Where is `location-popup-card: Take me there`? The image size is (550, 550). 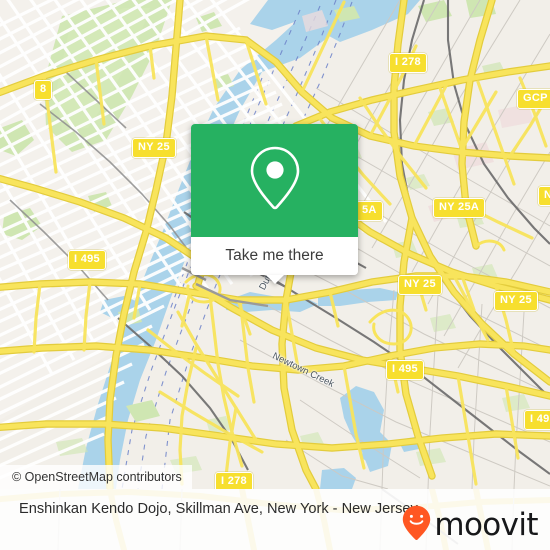 location-popup-card: Take me there is located at coordinates (274, 204).